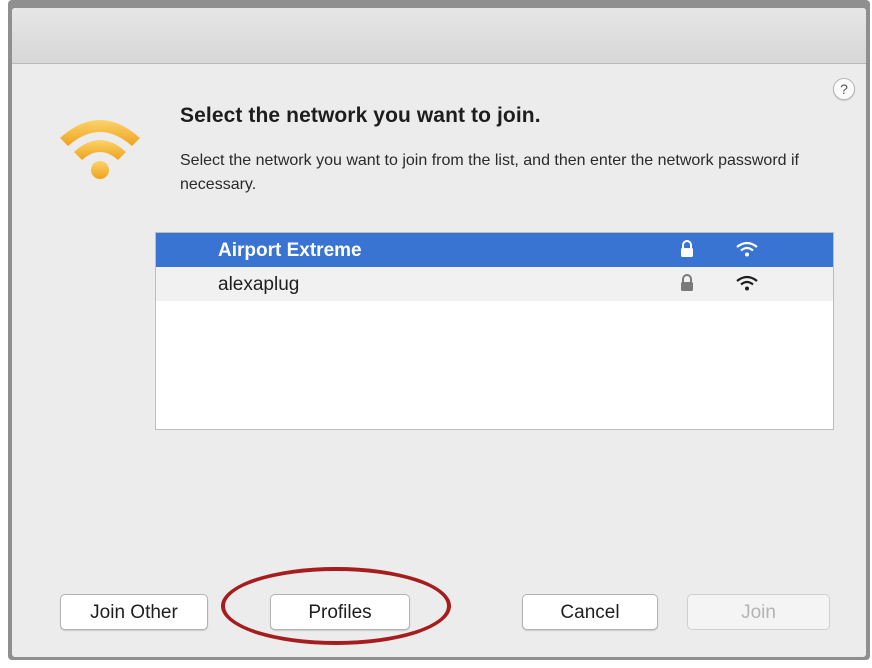 The height and width of the screenshot is (668, 872). I want to click on dialog-heading: Select the network you want to join., so click(360, 115).